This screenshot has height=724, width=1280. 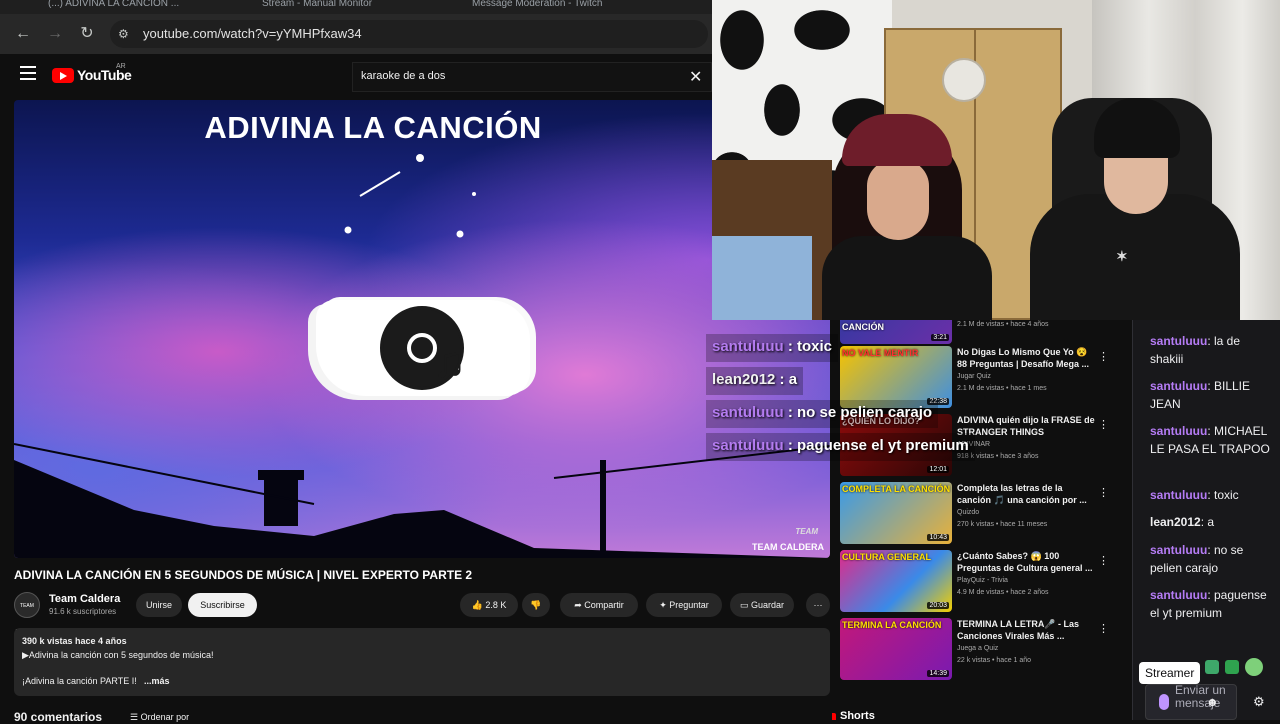 What do you see at coordinates (938, 605) in the screenshot?
I see `video-duration: 20:03` at bounding box center [938, 605].